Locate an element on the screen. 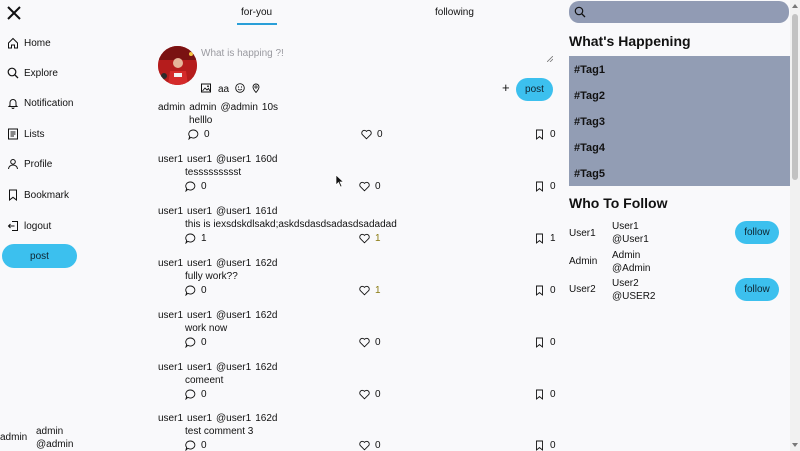 This screenshot has height=451, width=800. emoji-button is located at coordinates (240, 87).